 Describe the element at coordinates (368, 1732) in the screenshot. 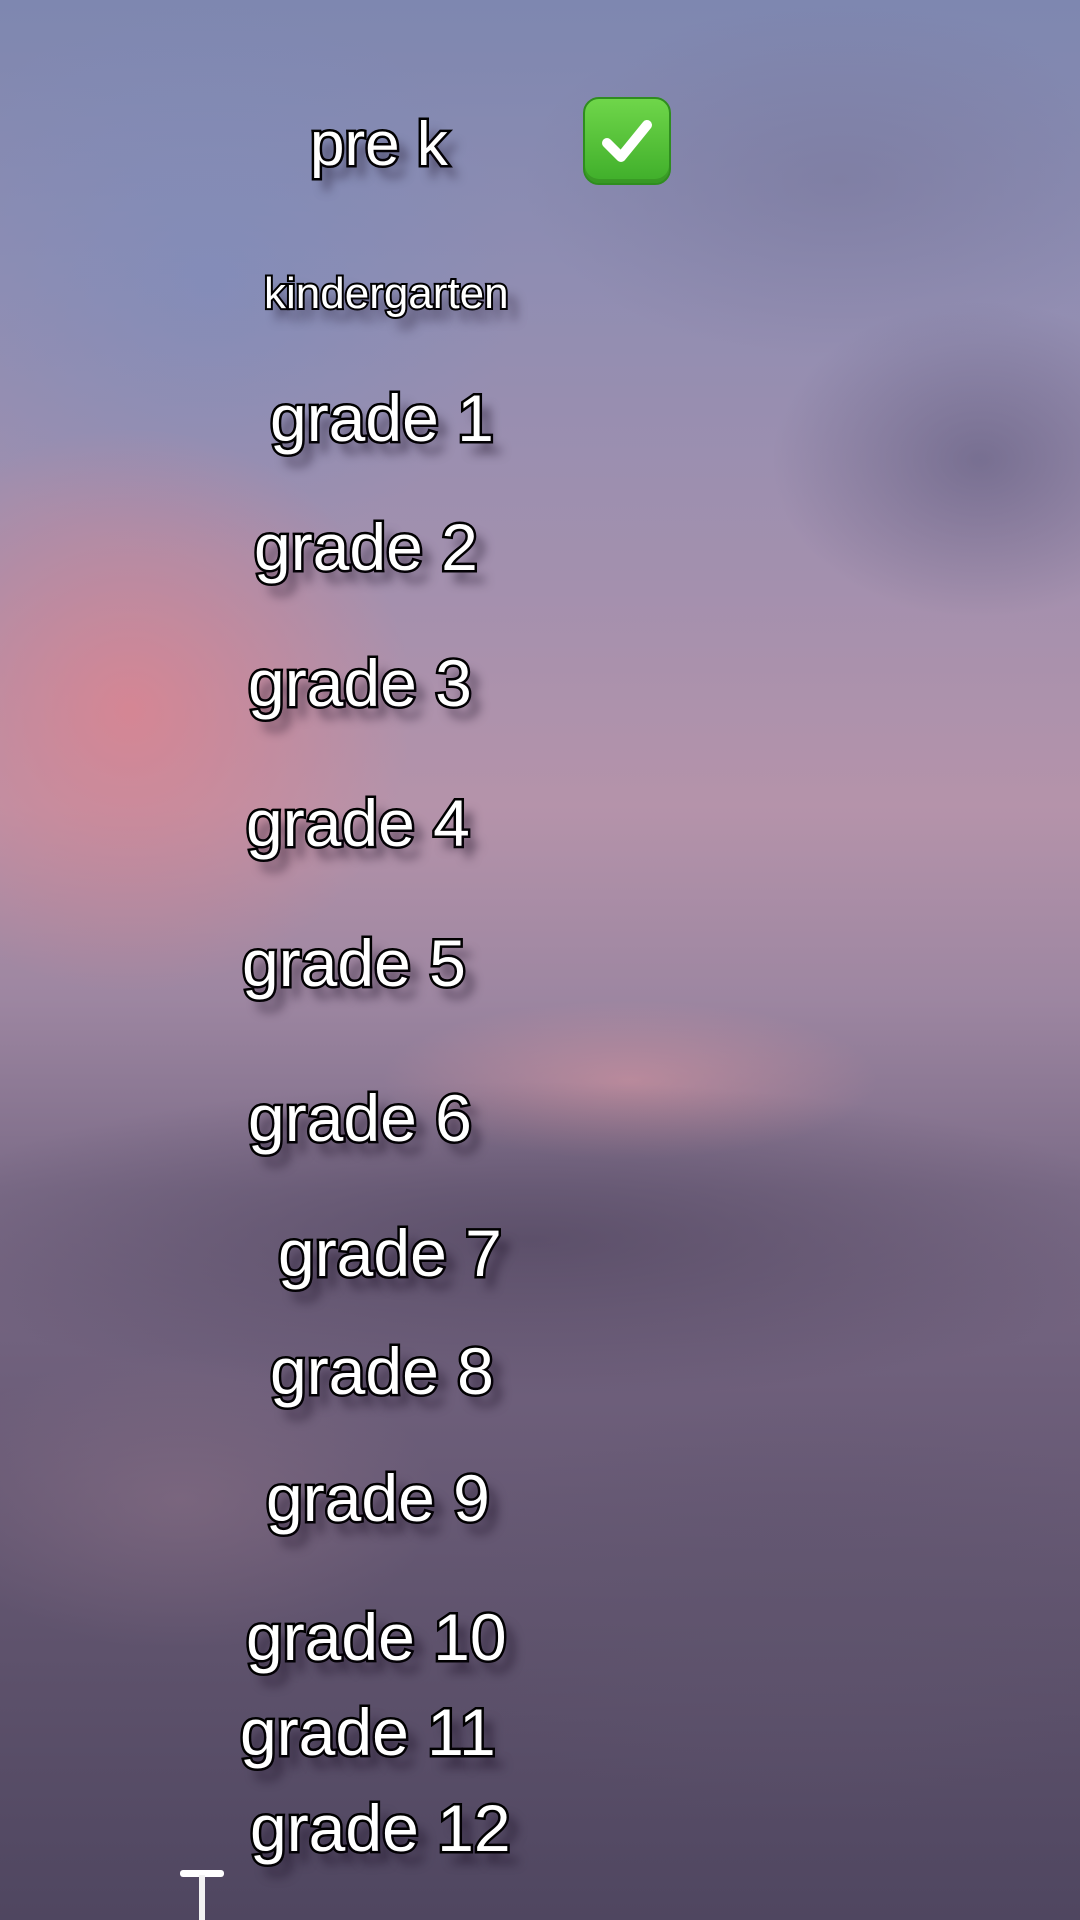

I see `grade-11-label: grade 11` at that location.